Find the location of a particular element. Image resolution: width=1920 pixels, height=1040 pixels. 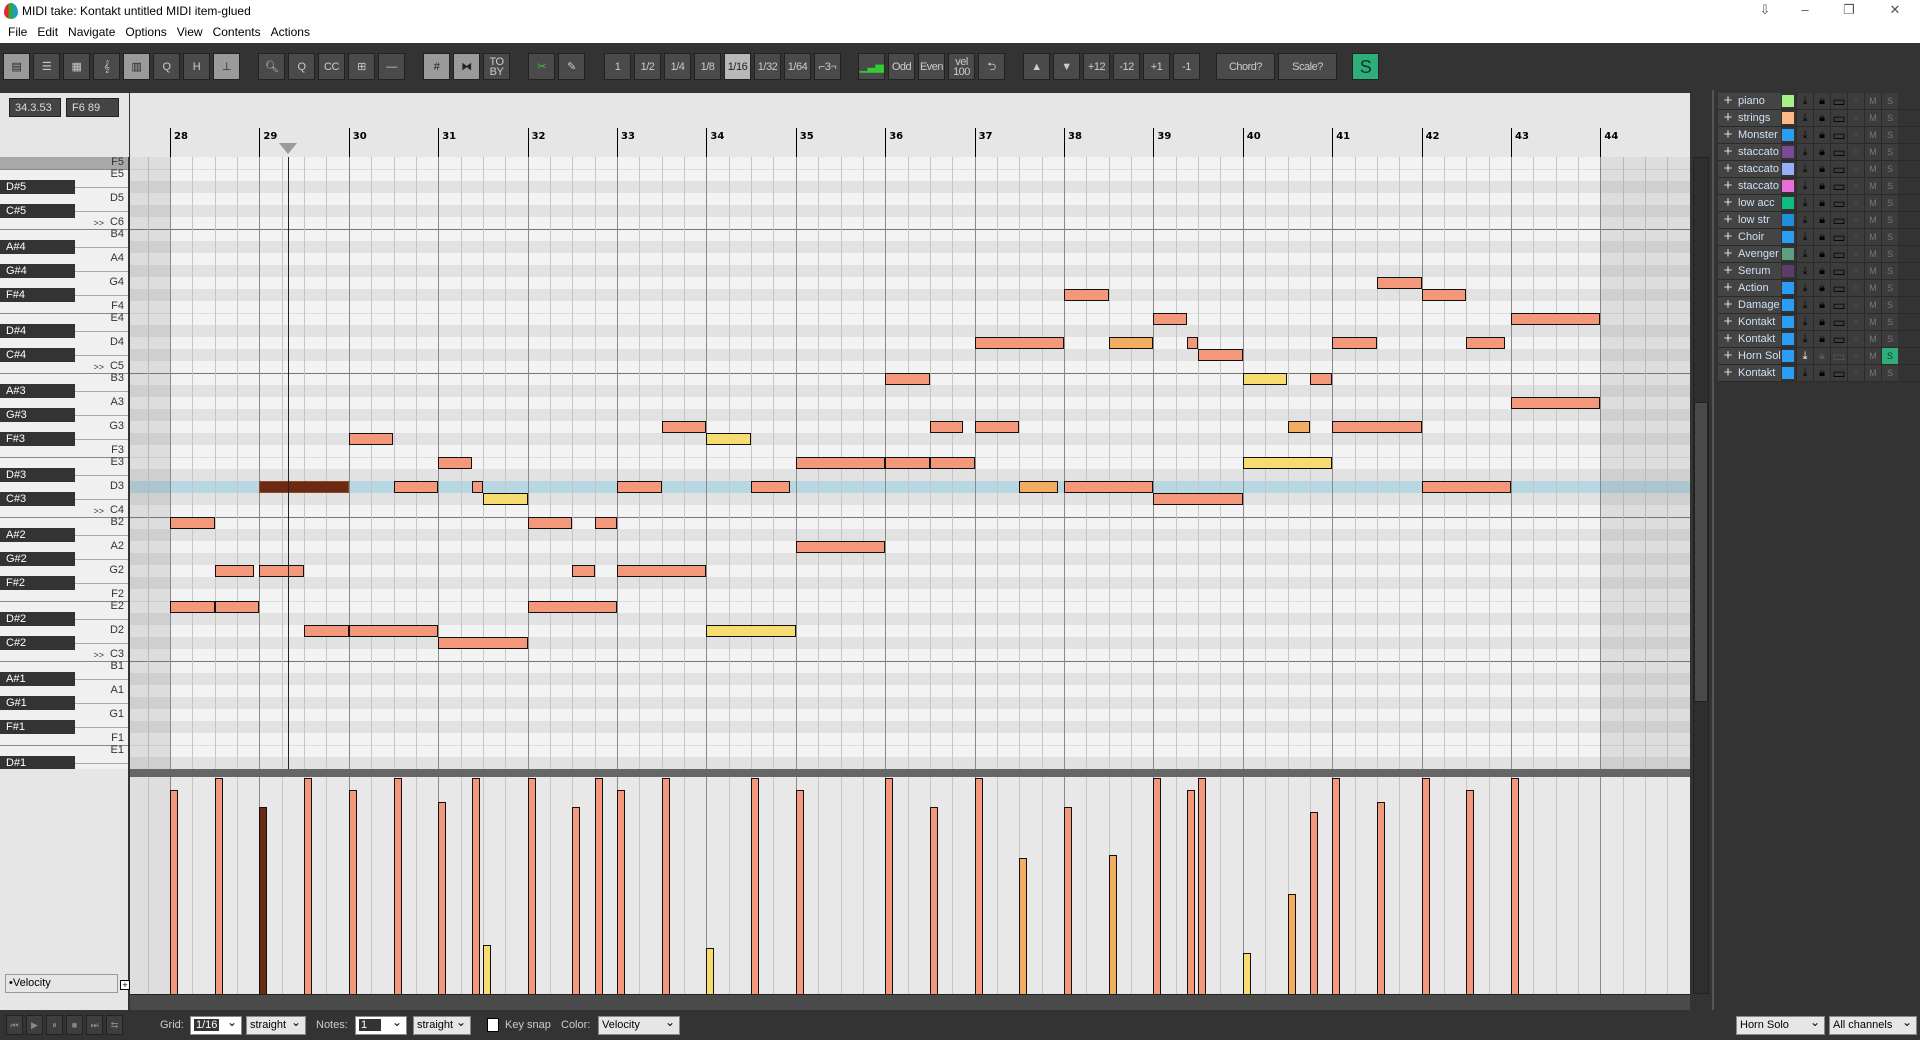

minimize-button: – is located at coordinates (1805, 11).